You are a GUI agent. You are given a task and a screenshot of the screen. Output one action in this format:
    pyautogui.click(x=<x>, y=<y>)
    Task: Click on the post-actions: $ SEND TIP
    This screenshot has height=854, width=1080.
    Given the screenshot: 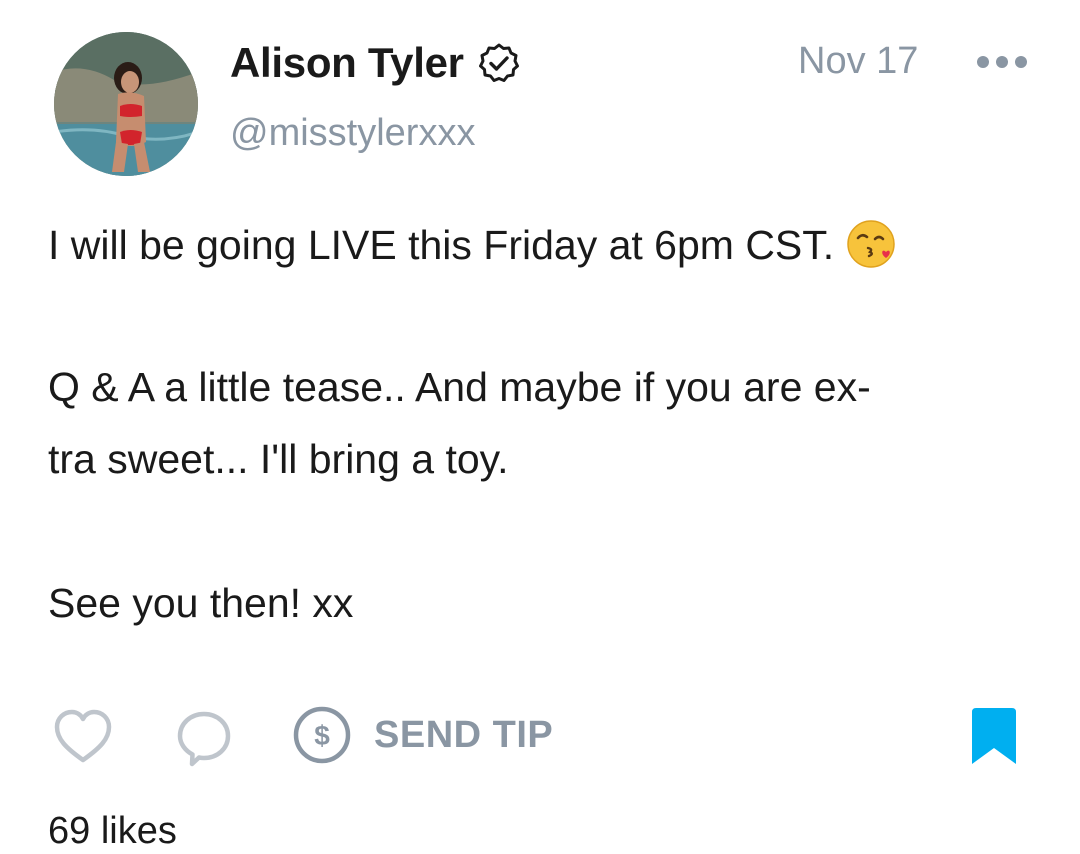 What is the action you would take?
    pyautogui.click(x=540, y=735)
    